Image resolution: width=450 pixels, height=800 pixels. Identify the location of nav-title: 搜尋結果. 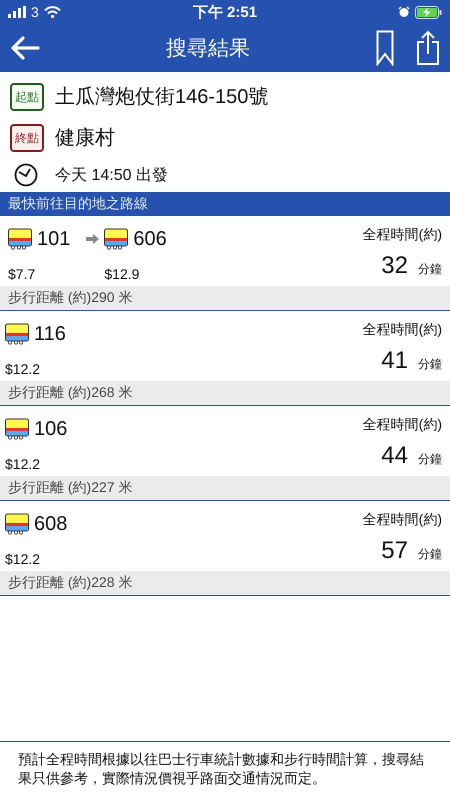
(208, 49).